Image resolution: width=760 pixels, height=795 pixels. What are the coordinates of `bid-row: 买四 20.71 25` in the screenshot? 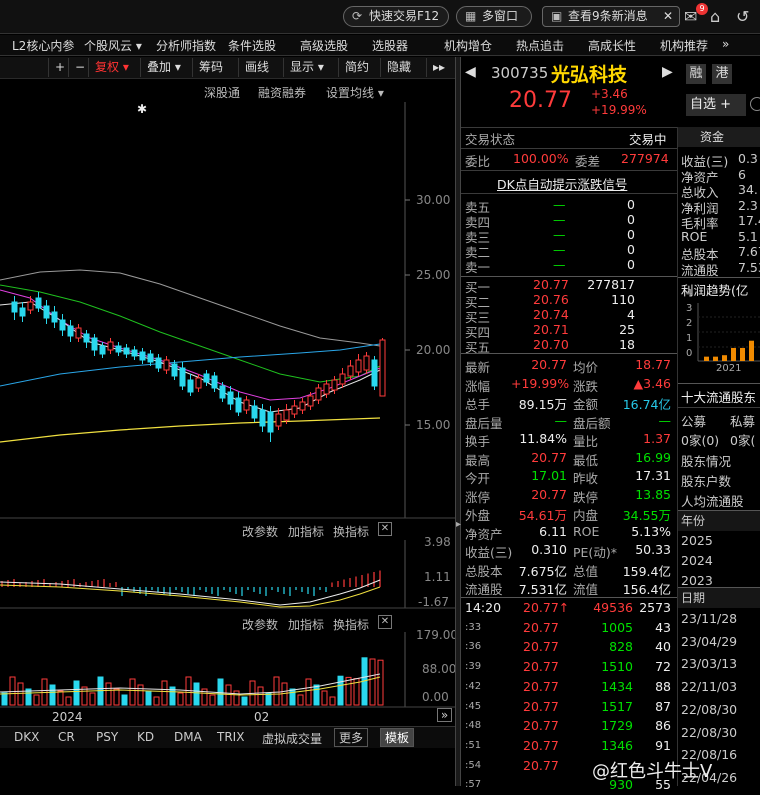 It's located at (569, 331).